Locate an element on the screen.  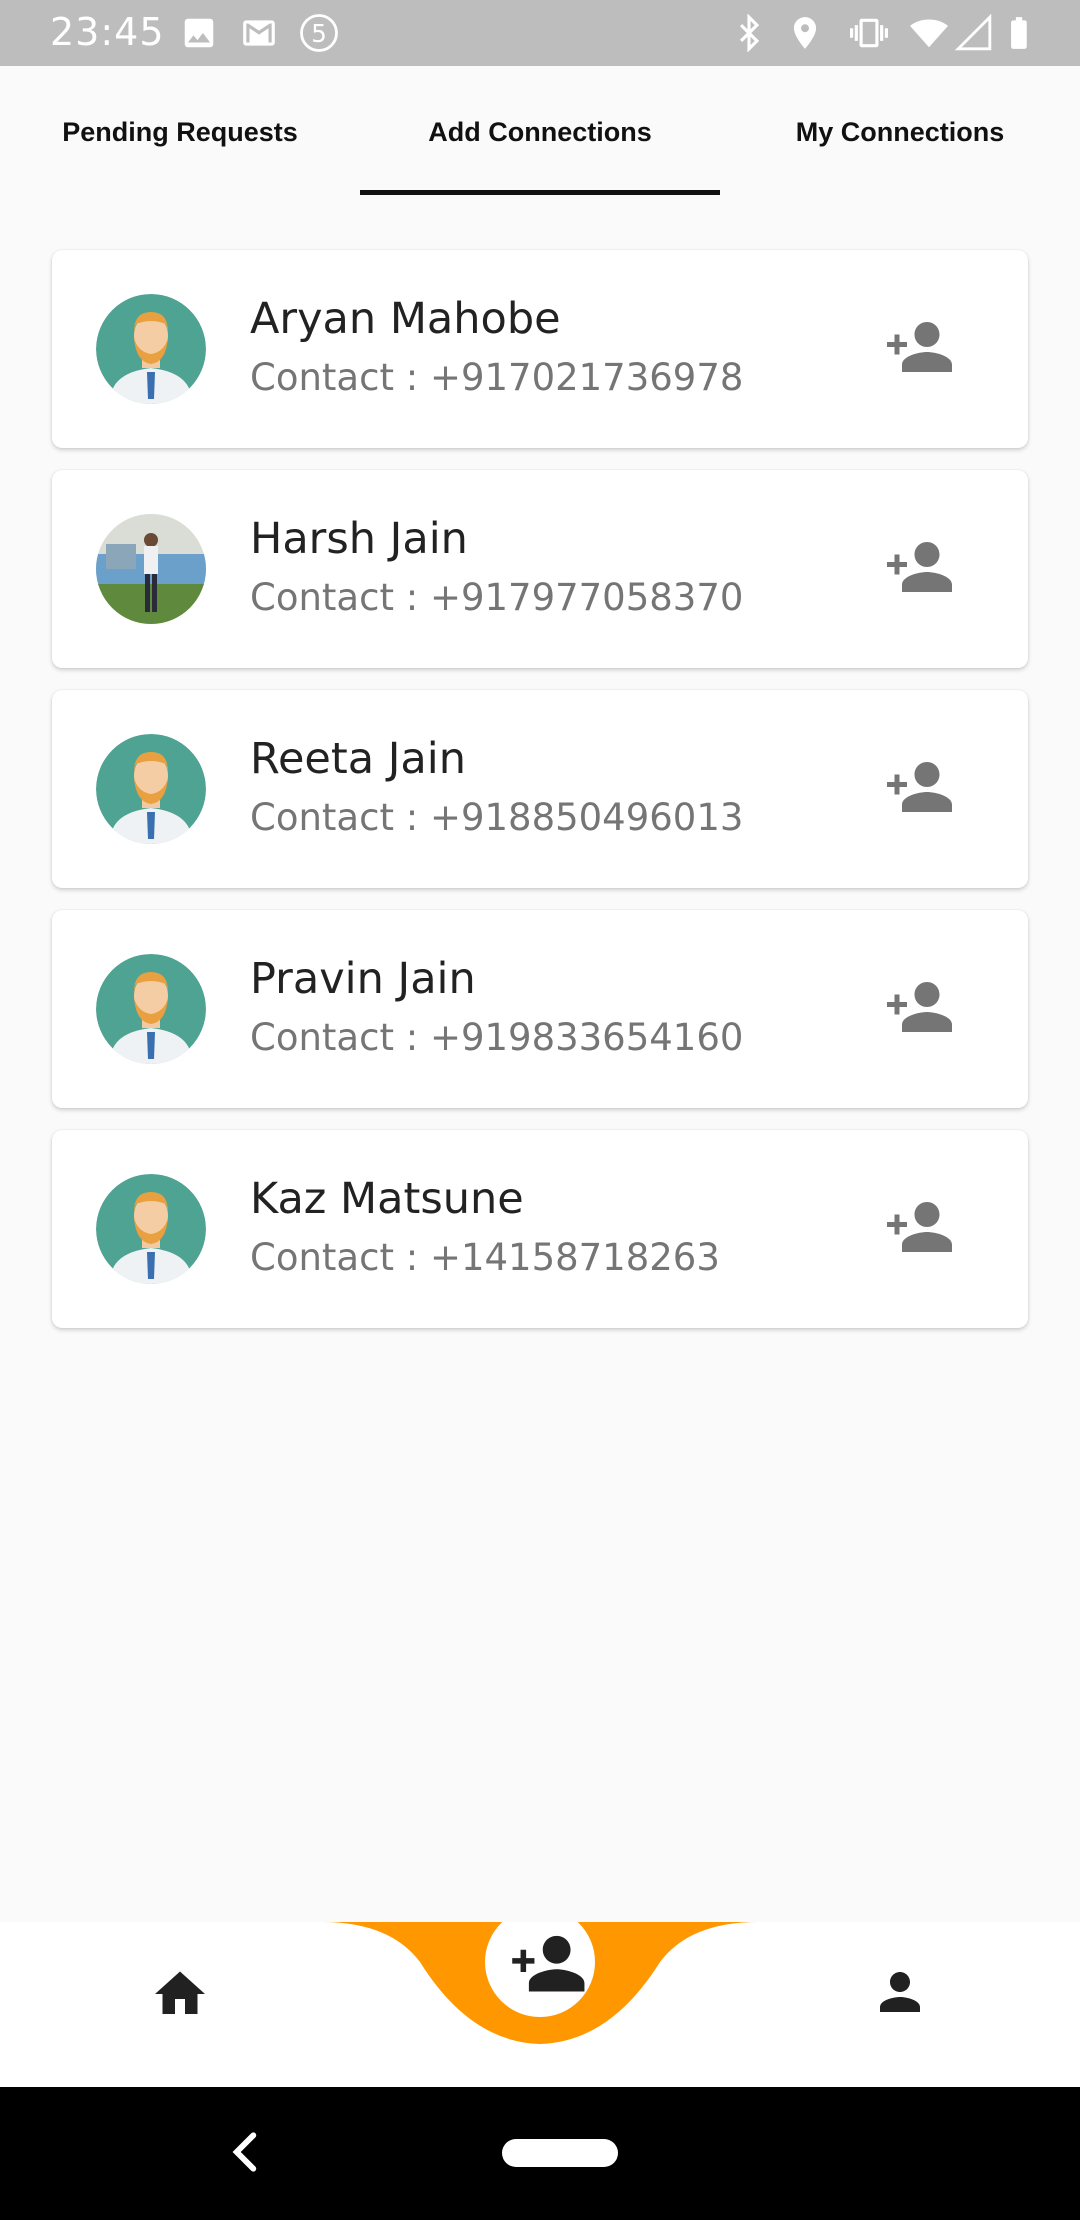
svg-text: 5 is located at coordinates (319, 33).